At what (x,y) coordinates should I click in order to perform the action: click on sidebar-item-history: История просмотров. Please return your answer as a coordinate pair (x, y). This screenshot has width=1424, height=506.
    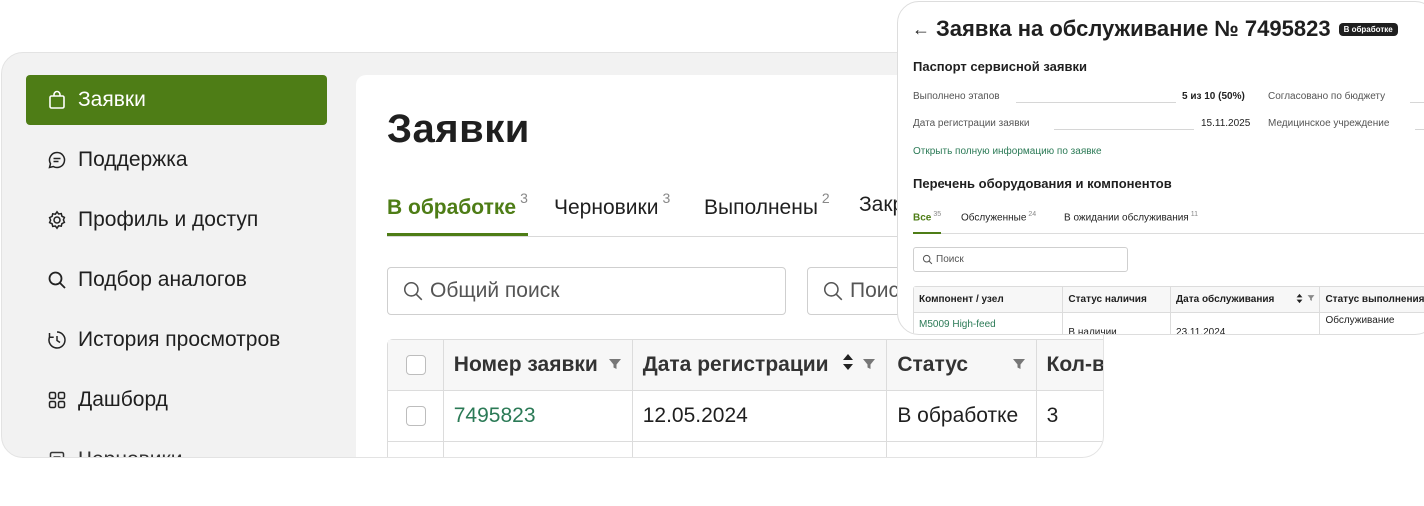
    Looking at the image, I should click on (176, 340).